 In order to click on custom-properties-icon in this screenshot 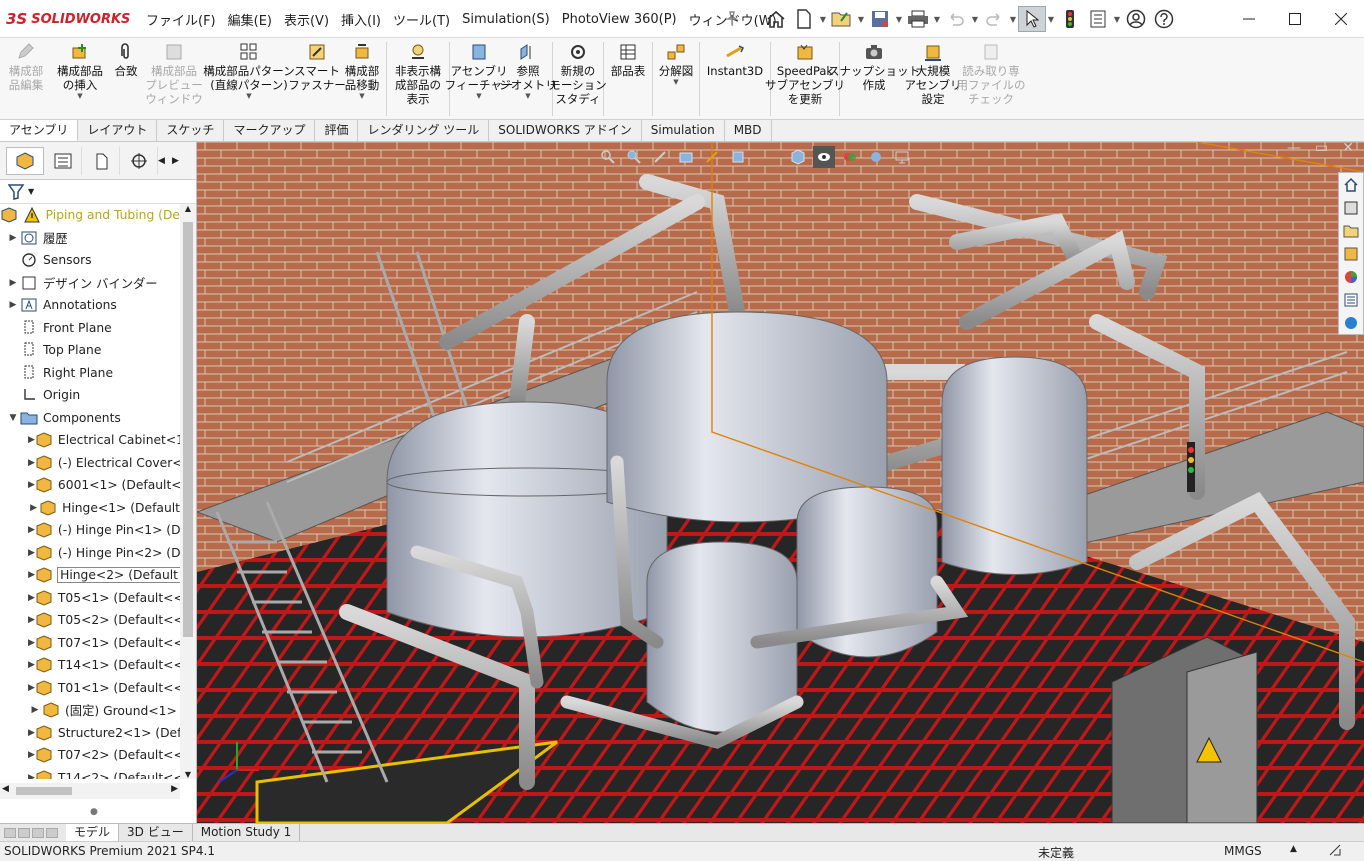, I will do `click(1351, 299)`.